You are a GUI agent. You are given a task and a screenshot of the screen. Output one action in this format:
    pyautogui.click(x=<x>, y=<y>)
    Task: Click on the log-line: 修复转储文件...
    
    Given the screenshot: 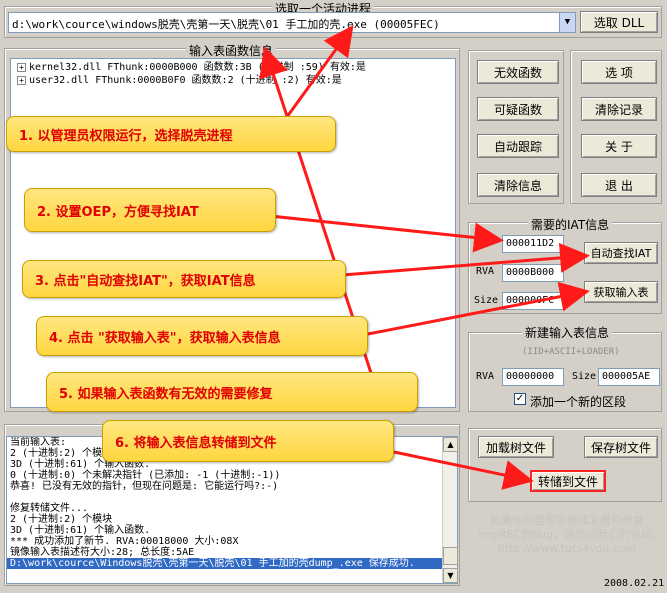 What is the action you would take?
    pyautogui.click(x=49, y=508)
    